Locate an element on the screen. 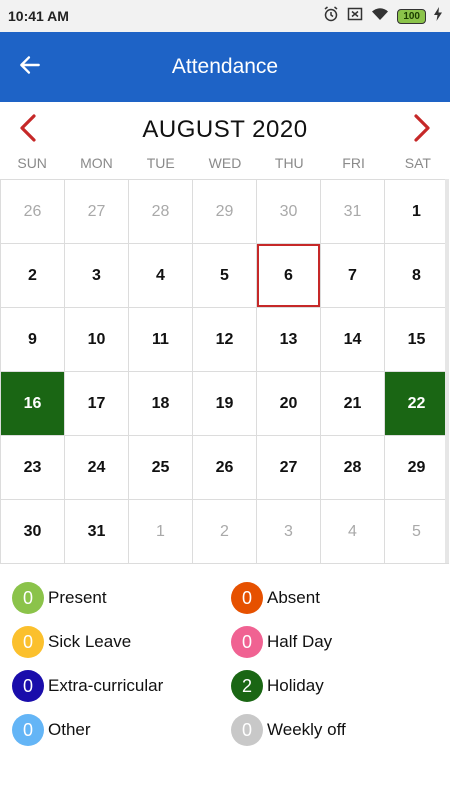 Image resolution: width=450 pixels, height=800 pixels. legend-item: 0 Sick Leave is located at coordinates (121, 642).